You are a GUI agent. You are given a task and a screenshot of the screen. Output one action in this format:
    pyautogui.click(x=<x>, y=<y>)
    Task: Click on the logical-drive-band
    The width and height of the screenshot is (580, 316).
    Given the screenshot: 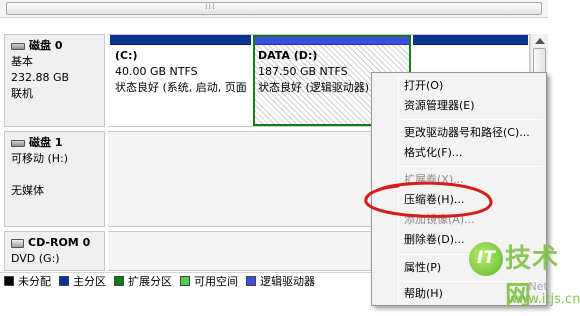 What is the action you would take?
    pyautogui.click(x=332, y=40)
    